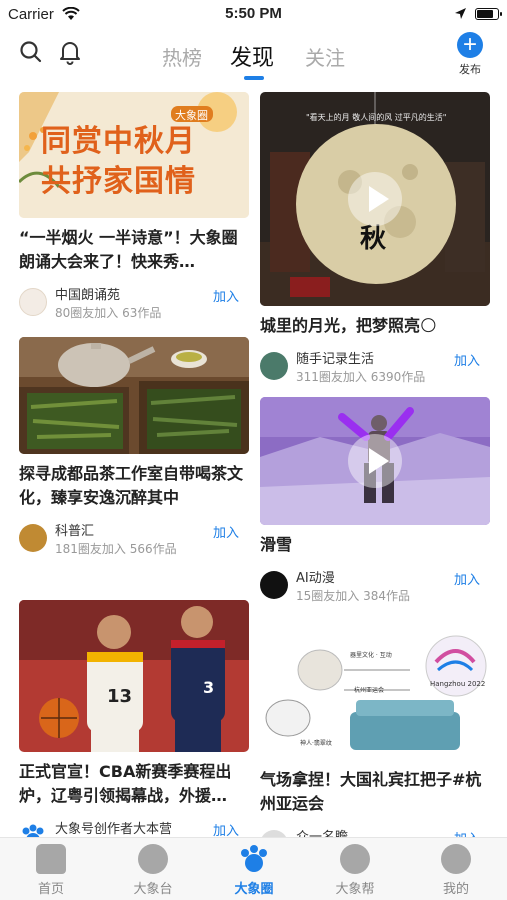 The height and width of the screenshot is (900, 507). Describe the element at coordinates (375, 368) in the screenshot. I see `card-meta: 随手记录生活 311圈友加入 6390作品 加入` at that location.